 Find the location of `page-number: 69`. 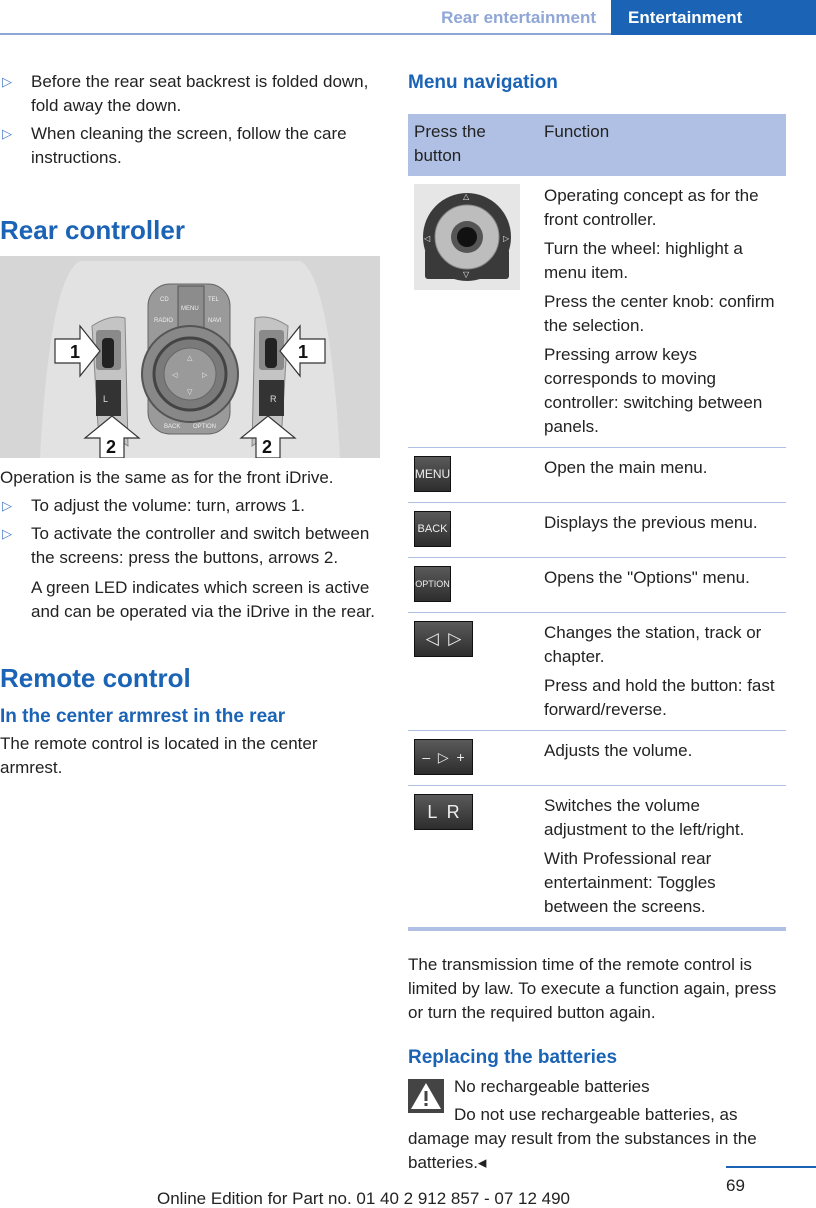

page-number: 69 is located at coordinates (735, 1185).